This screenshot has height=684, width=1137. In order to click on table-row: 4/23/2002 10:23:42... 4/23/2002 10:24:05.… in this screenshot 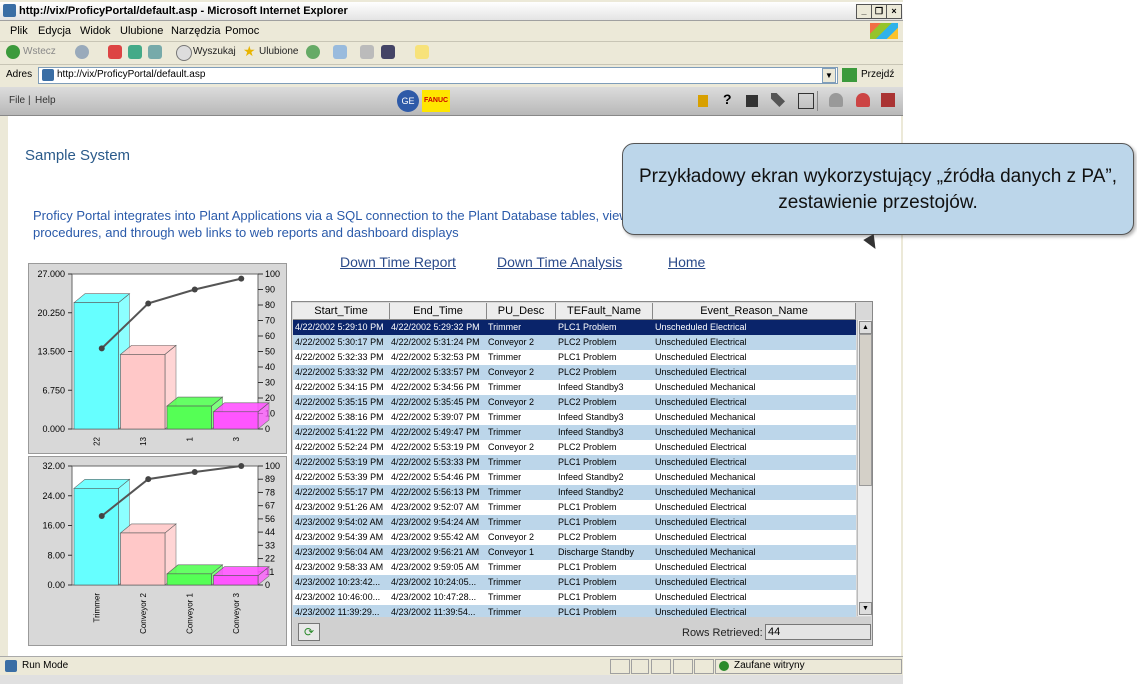, I will do `click(574, 582)`.